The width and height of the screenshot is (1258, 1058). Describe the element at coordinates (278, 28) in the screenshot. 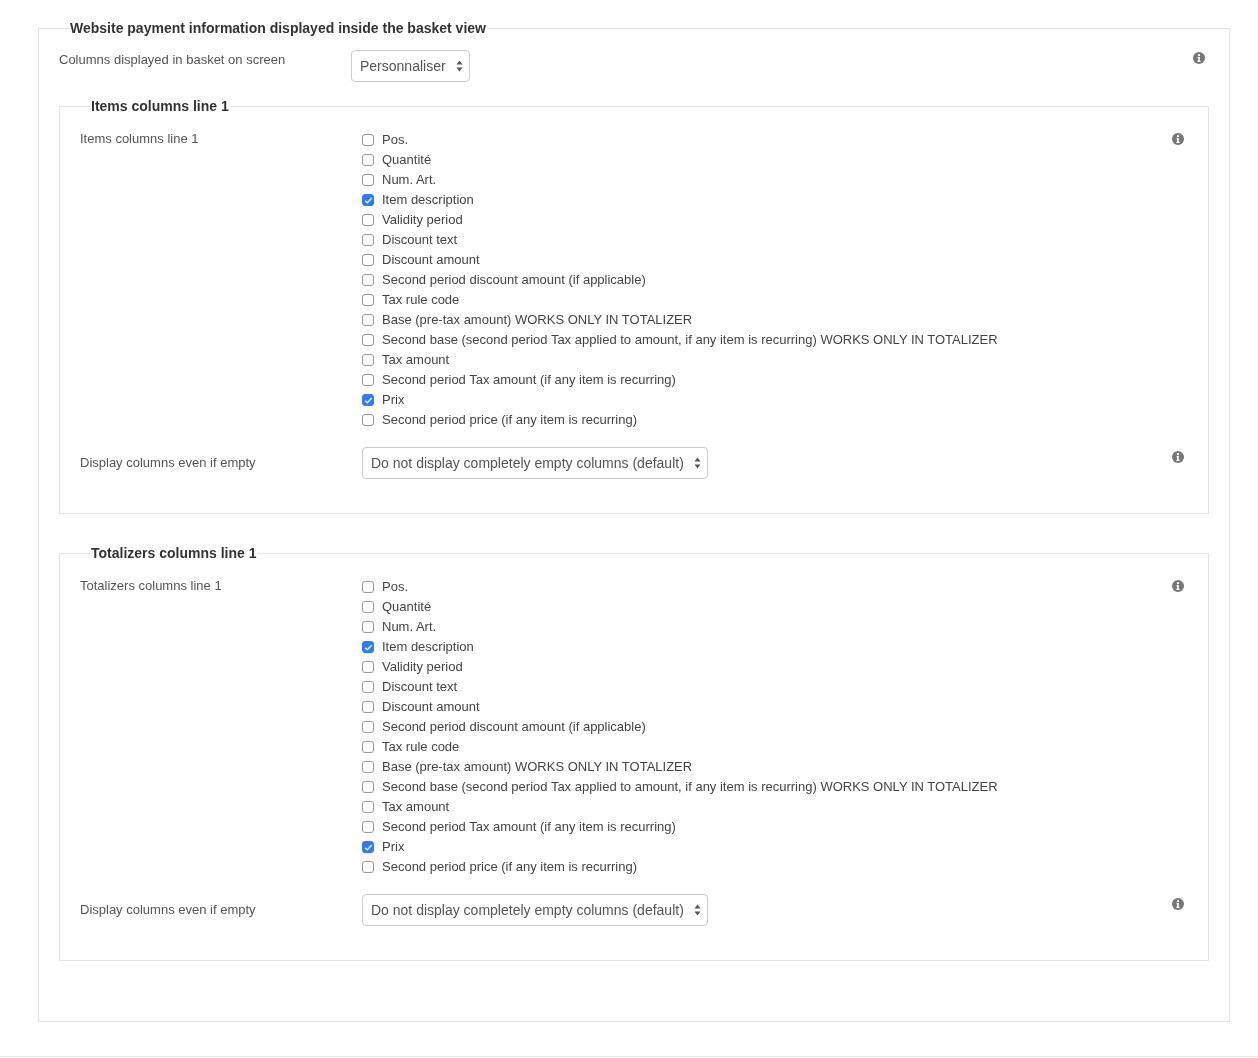

I see `section-title: Website payment information displayed inside the basket view` at that location.